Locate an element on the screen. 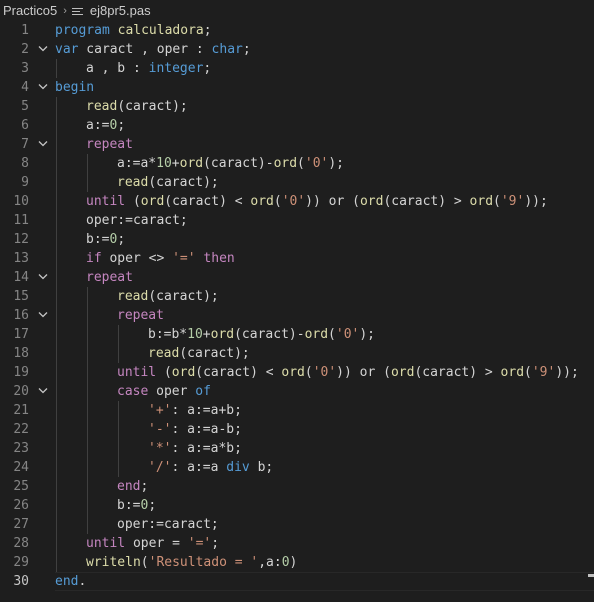 The width and height of the screenshot is (594, 602). code-token: var is located at coordinates (67, 49).